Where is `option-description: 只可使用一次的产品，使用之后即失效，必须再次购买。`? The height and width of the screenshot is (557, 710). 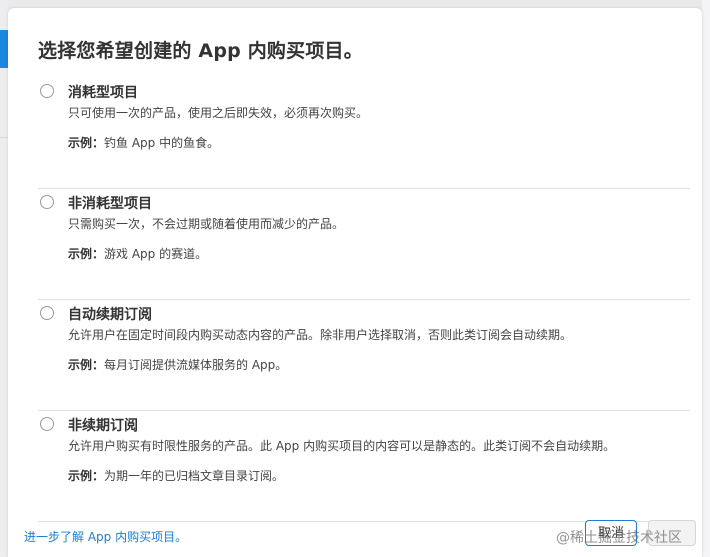 option-description: 只可使用一次的产品，使用之后即失效，必须再次购买。 is located at coordinates (218, 113).